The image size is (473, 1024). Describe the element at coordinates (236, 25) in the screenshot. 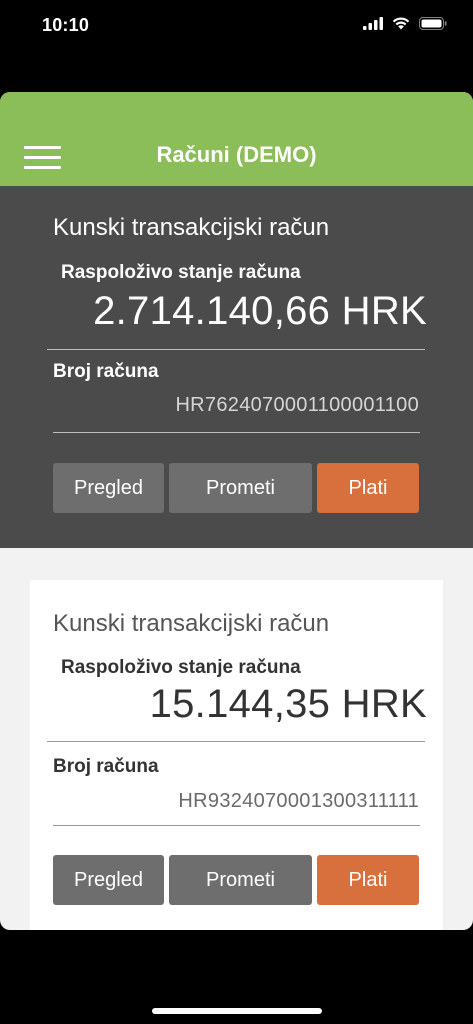

I see `status-bar: 10:10` at that location.